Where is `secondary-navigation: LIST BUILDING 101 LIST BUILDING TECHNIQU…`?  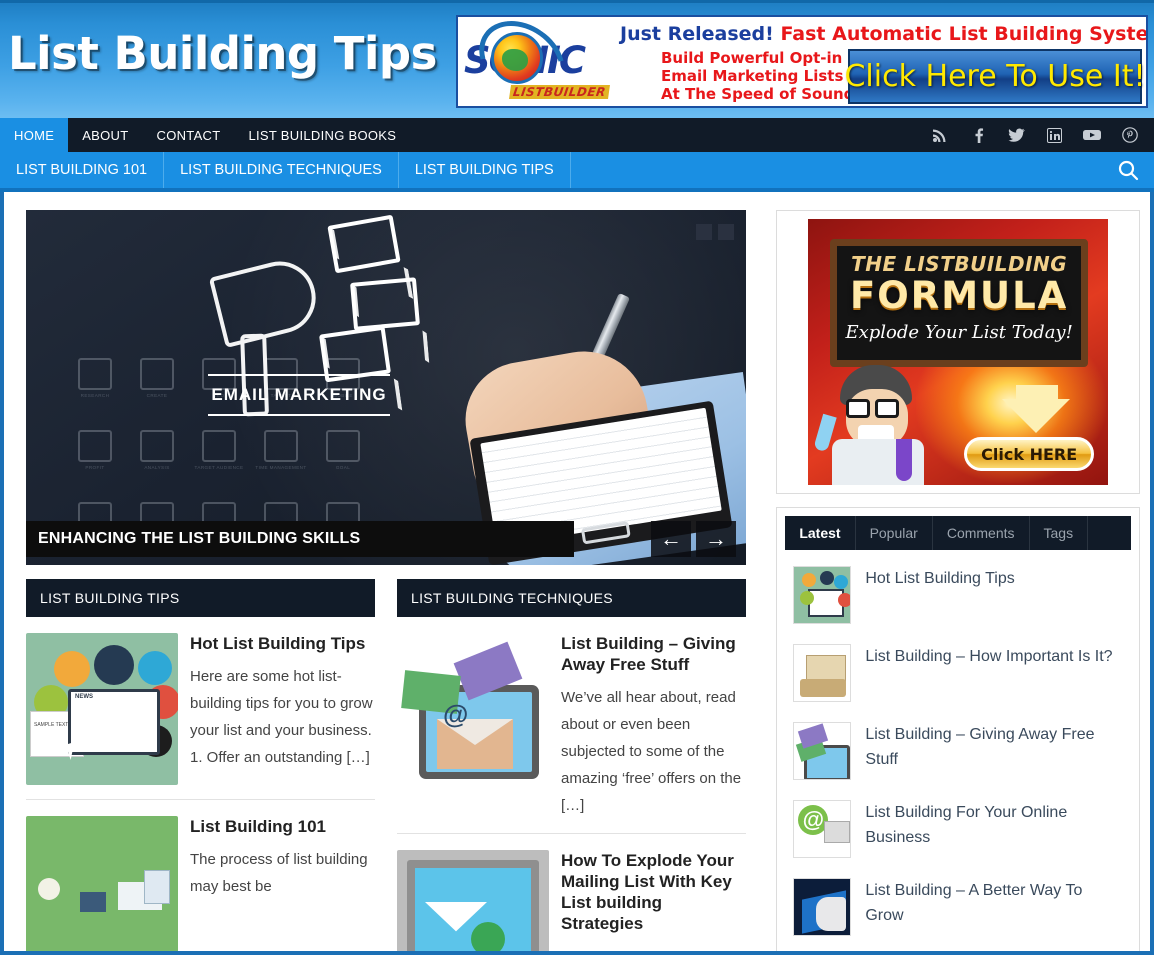 secondary-navigation: LIST BUILDING 101 LIST BUILDING TECHNIQU… is located at coordinates (577, 172).